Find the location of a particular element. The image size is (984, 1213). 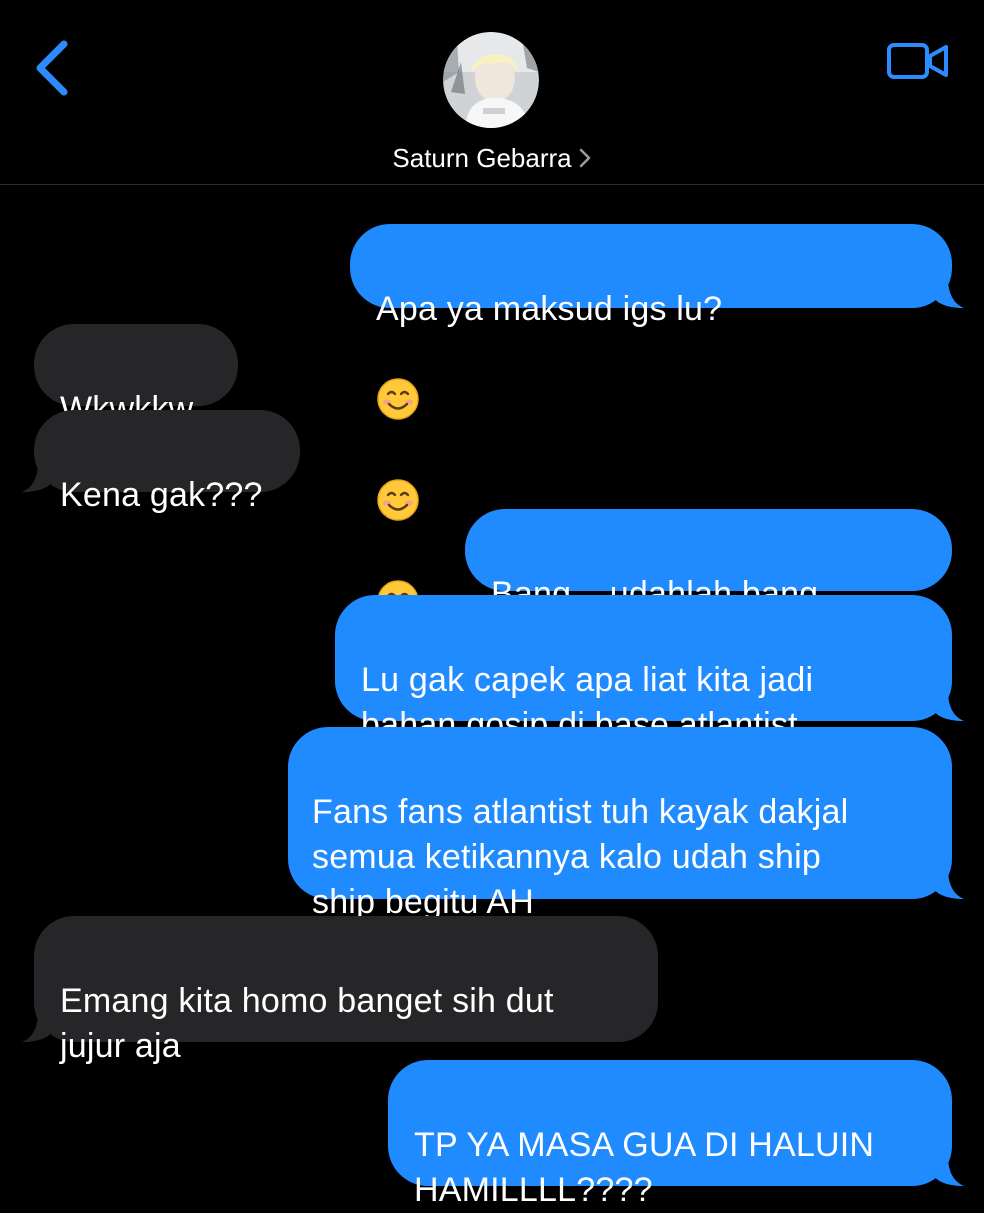

video-camera-icon is located at coordinates (918, 61).